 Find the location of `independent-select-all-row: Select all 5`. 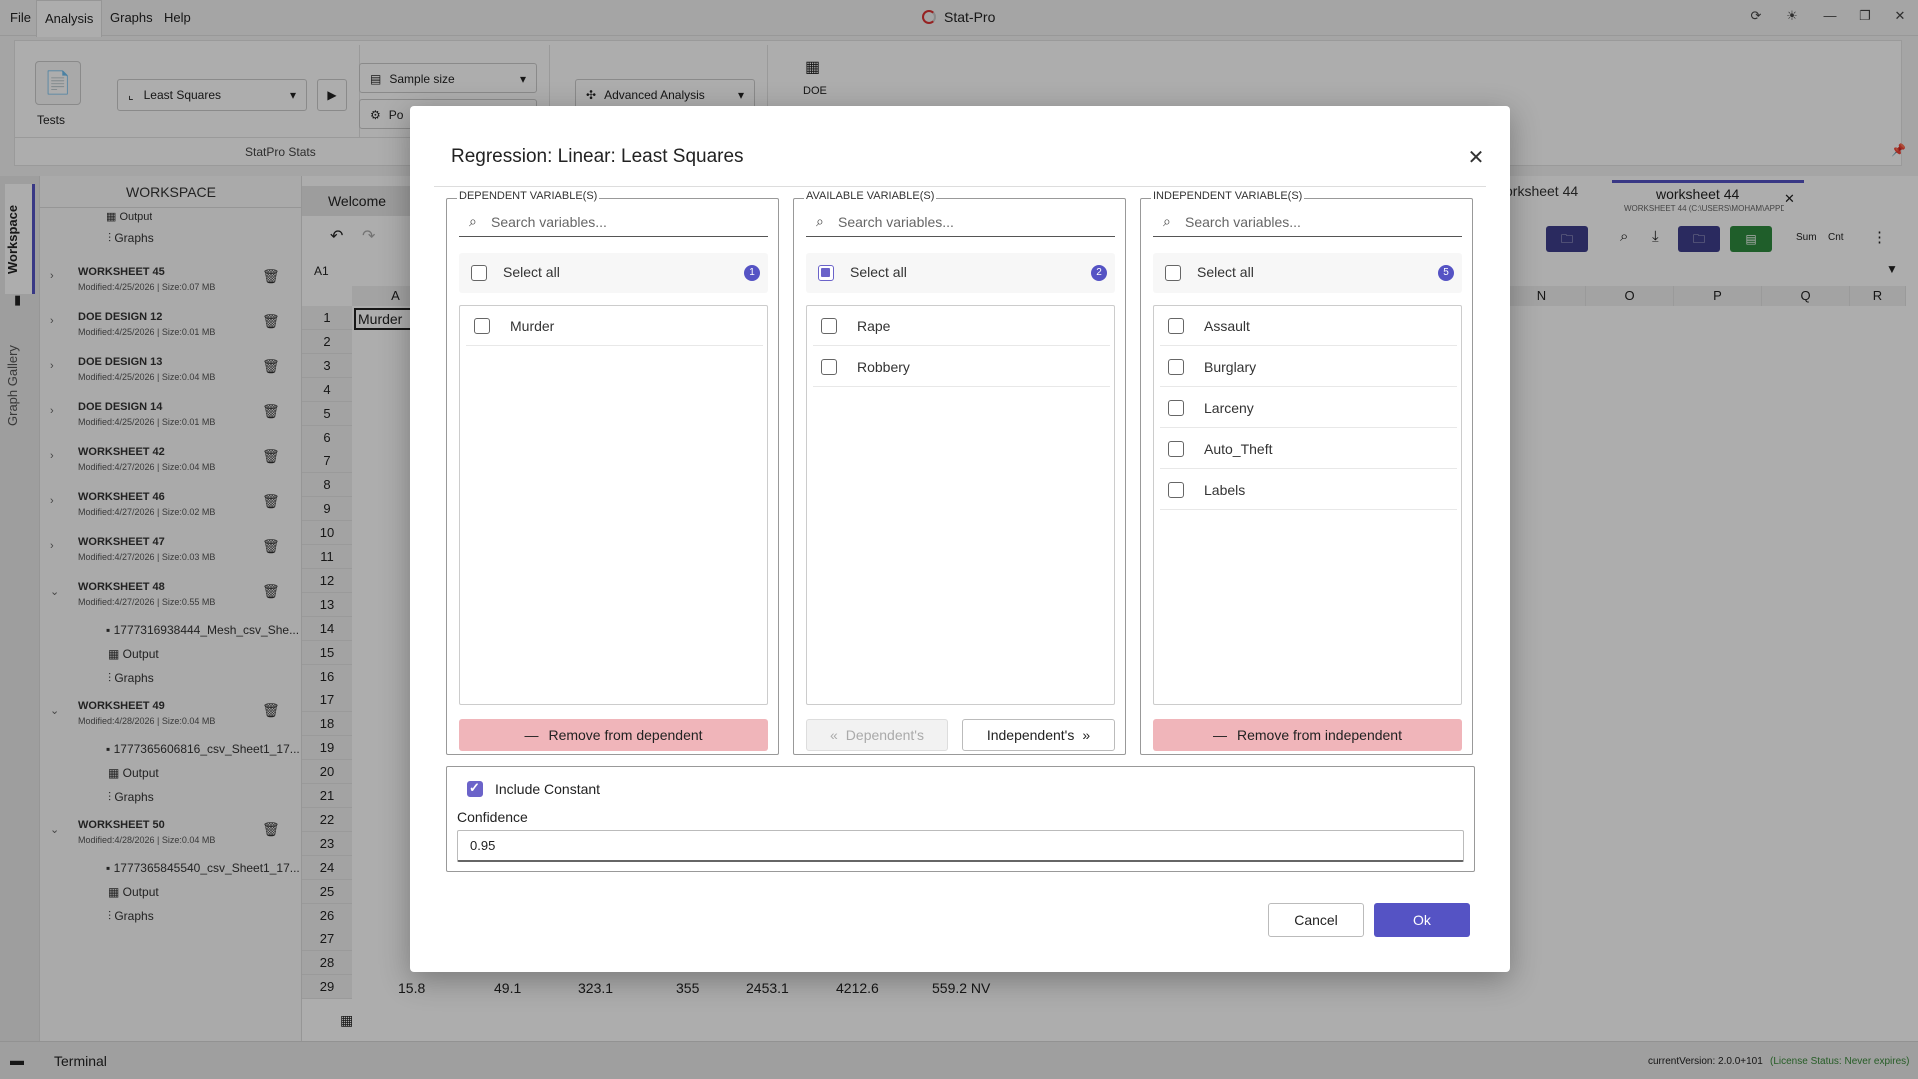

independent-select-all-row: Select all 5 is located at coordinates (1307, 273).